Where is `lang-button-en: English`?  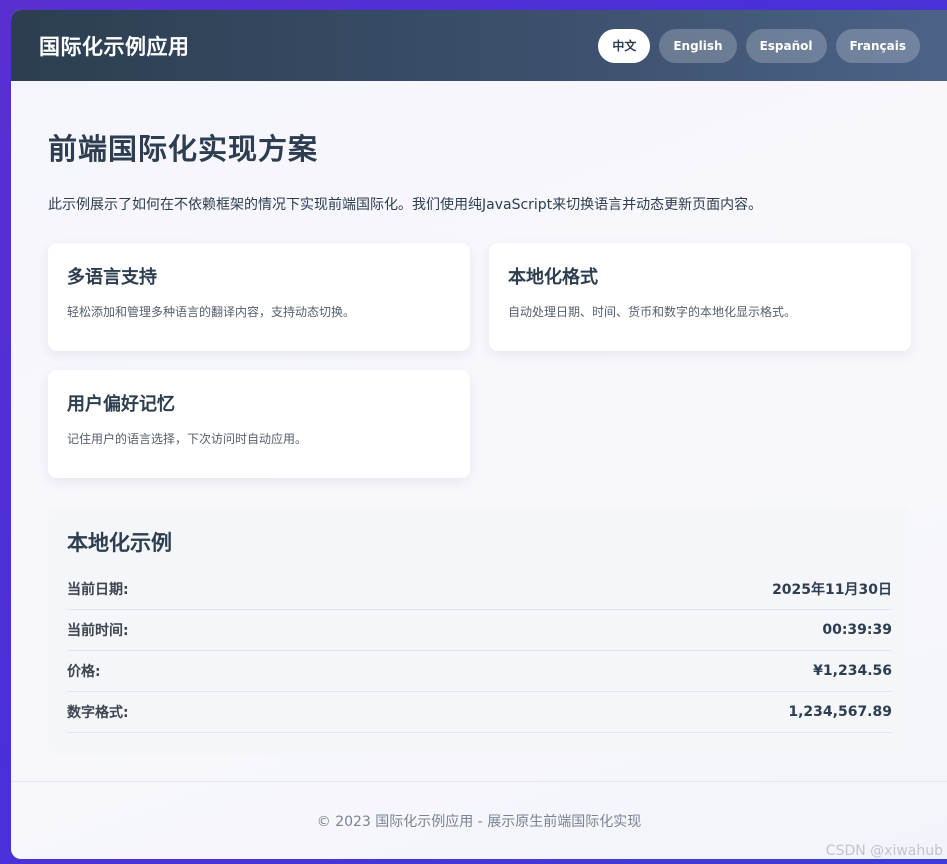
lang-button-en: English is located at coordinates (698, 45).